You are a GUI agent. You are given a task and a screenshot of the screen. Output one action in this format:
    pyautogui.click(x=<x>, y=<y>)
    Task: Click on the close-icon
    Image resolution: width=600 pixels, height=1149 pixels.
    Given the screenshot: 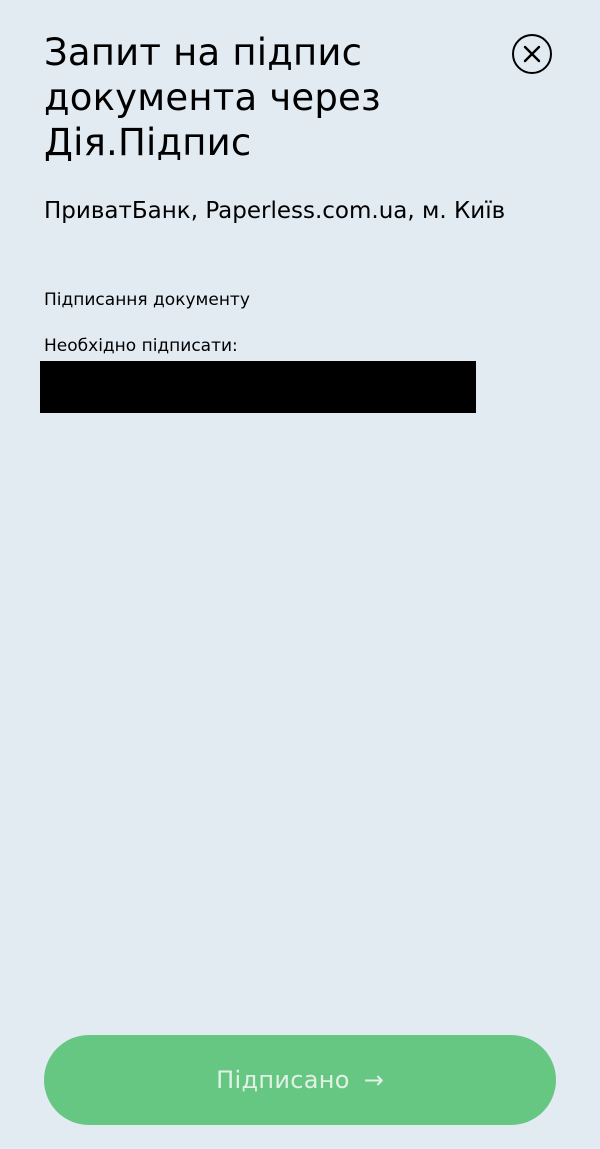 What is the action you would take?
    pyautogui.click(x=532, y=54)
    